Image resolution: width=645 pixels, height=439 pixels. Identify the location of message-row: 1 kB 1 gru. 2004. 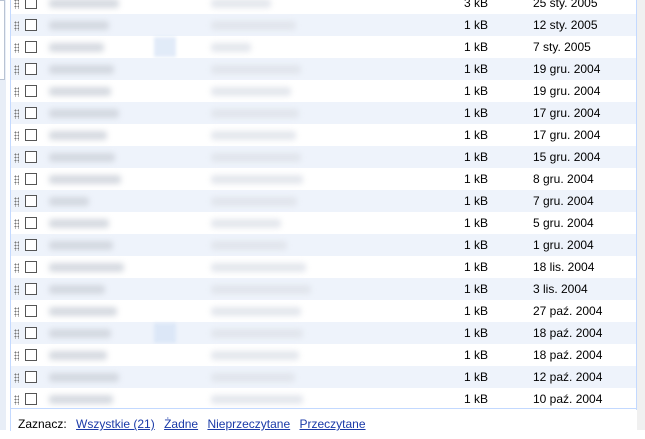
(323, 245).